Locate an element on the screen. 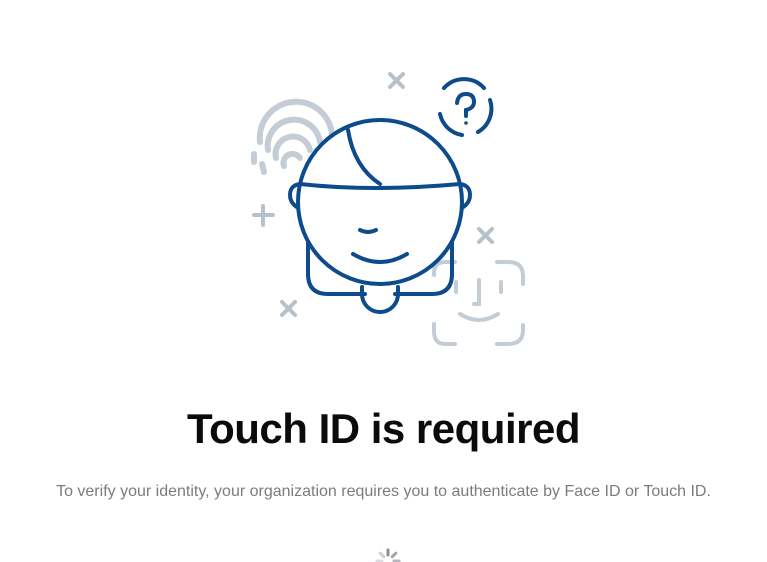  face-id-icon is located at coordinates (478, 303).